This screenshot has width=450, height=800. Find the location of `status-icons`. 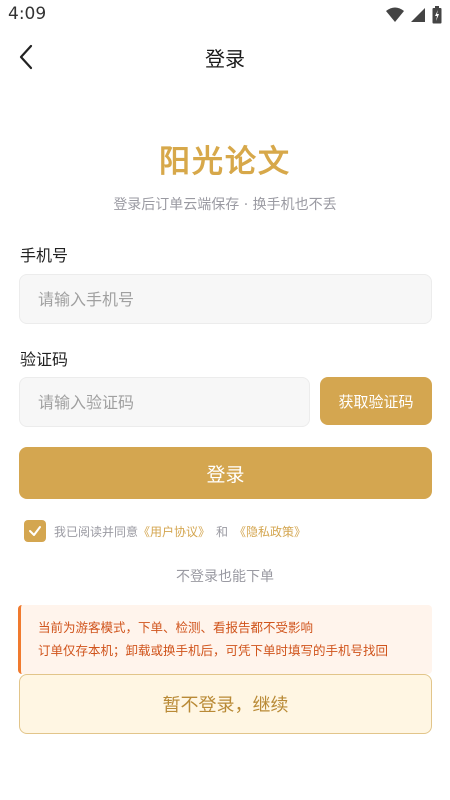

status-icons is located at coordinates (414, 15).